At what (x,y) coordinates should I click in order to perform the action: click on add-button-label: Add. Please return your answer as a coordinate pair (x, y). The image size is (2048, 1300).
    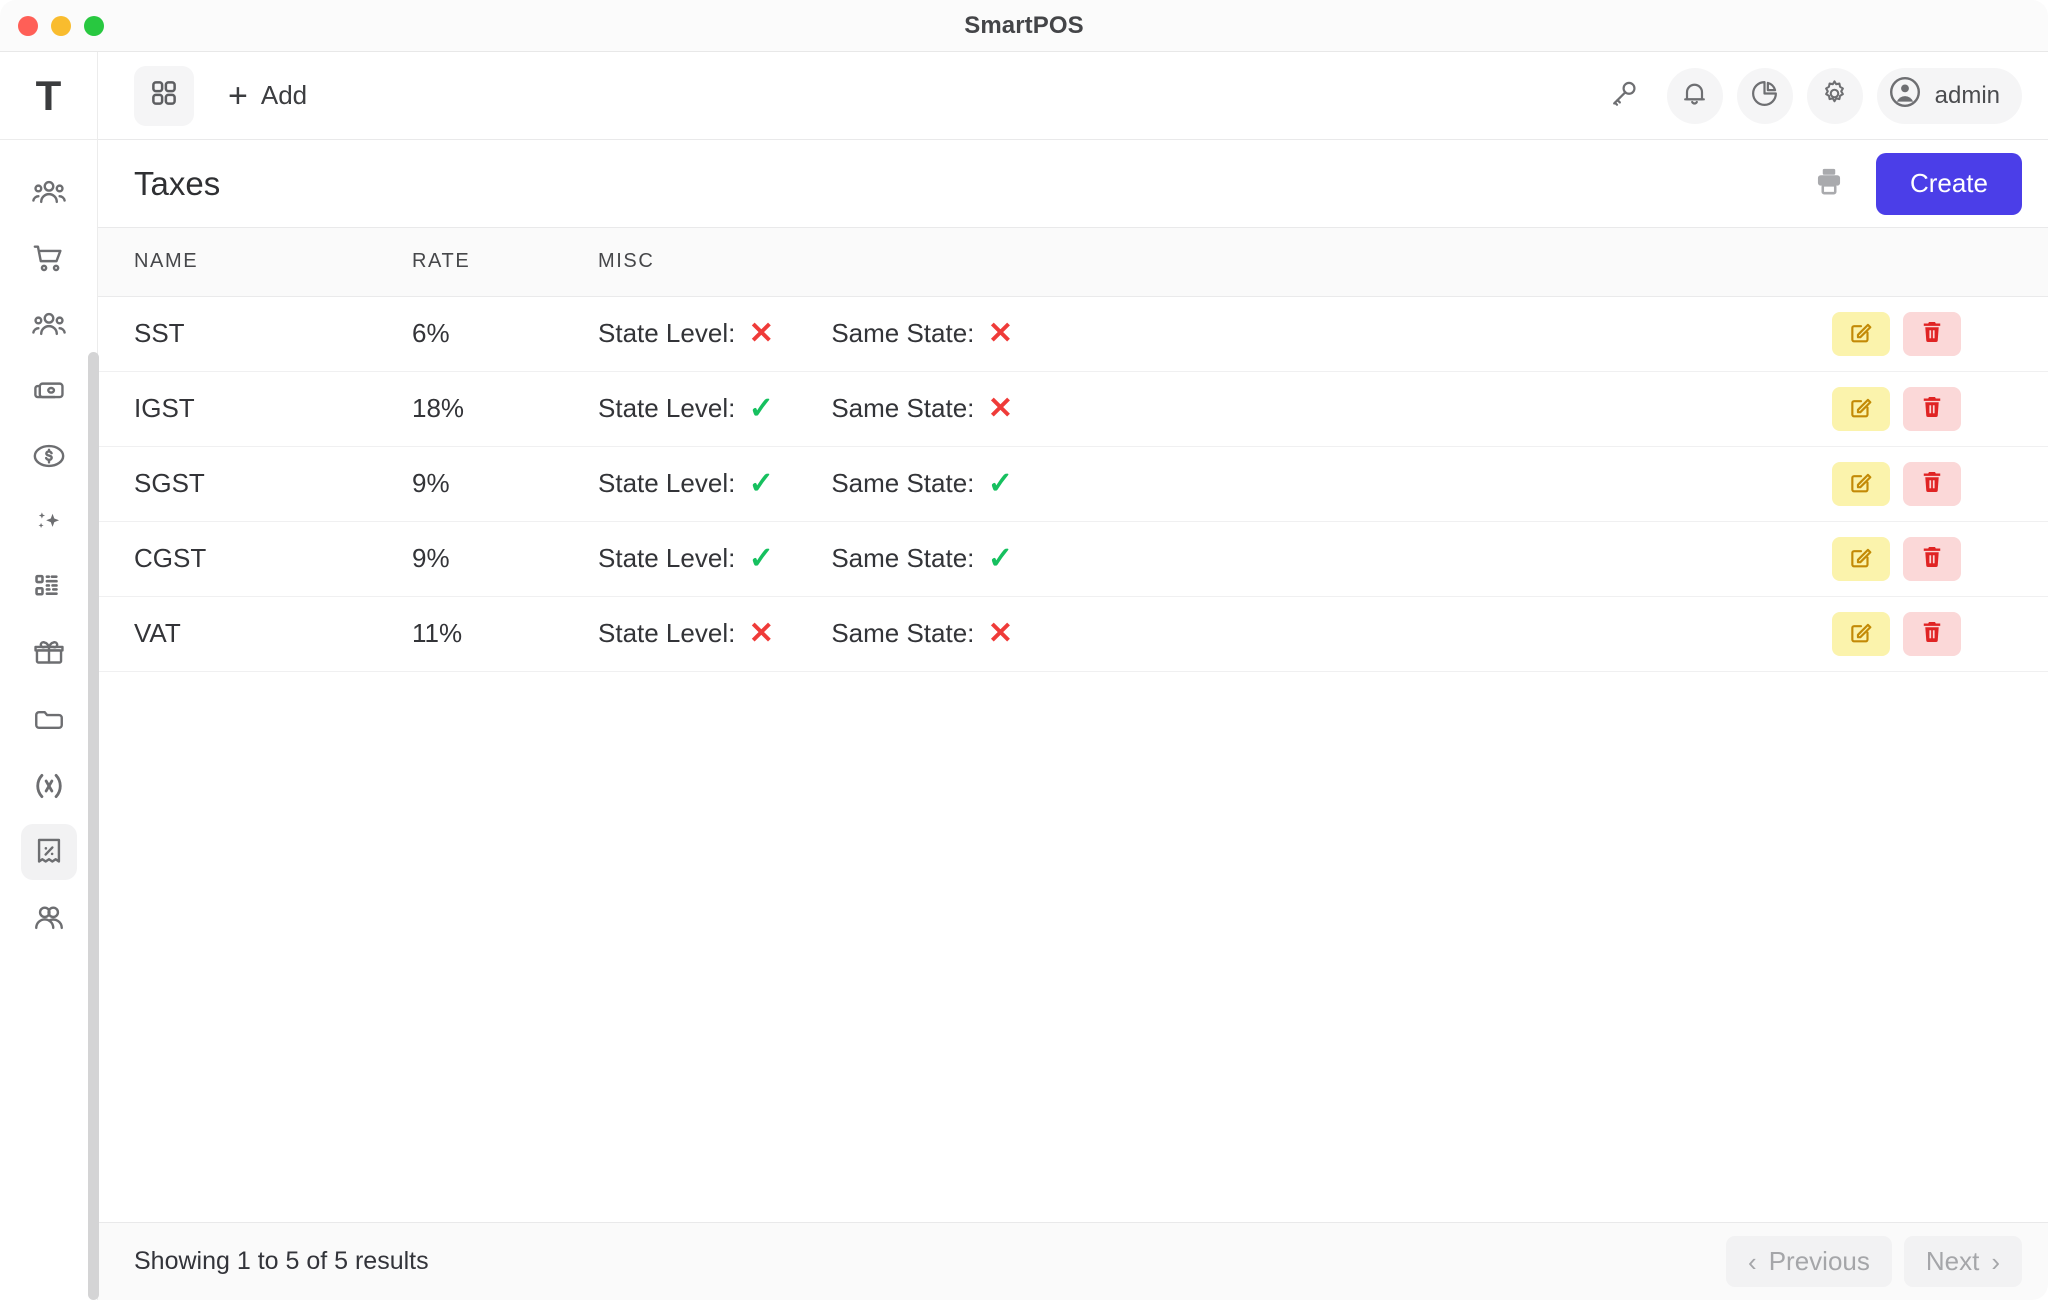
    Looking at the image, I should click on (284, 95).